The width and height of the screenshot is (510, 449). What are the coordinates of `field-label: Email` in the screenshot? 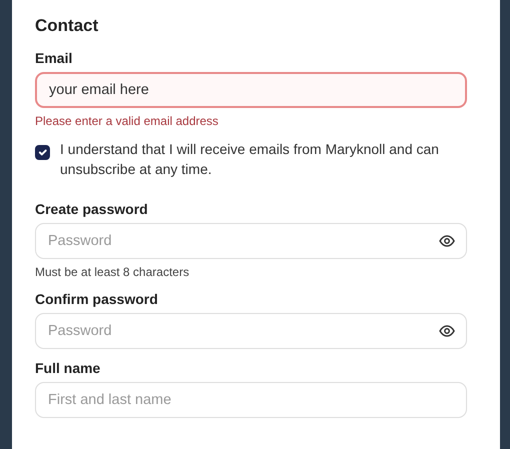 It's located at (54, 58).